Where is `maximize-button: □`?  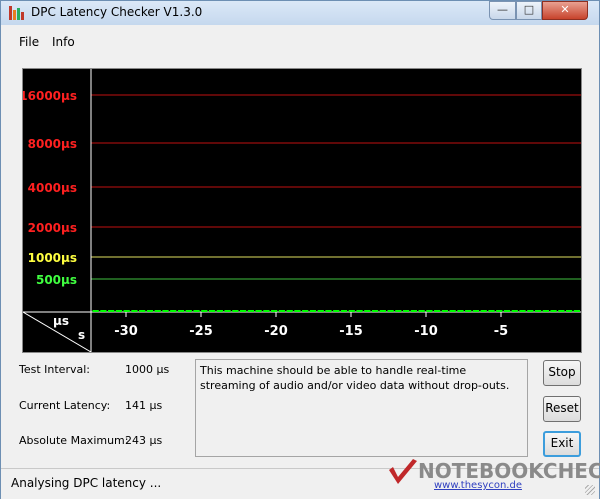
maximize-button: □ is located at coordinates (529, 10).